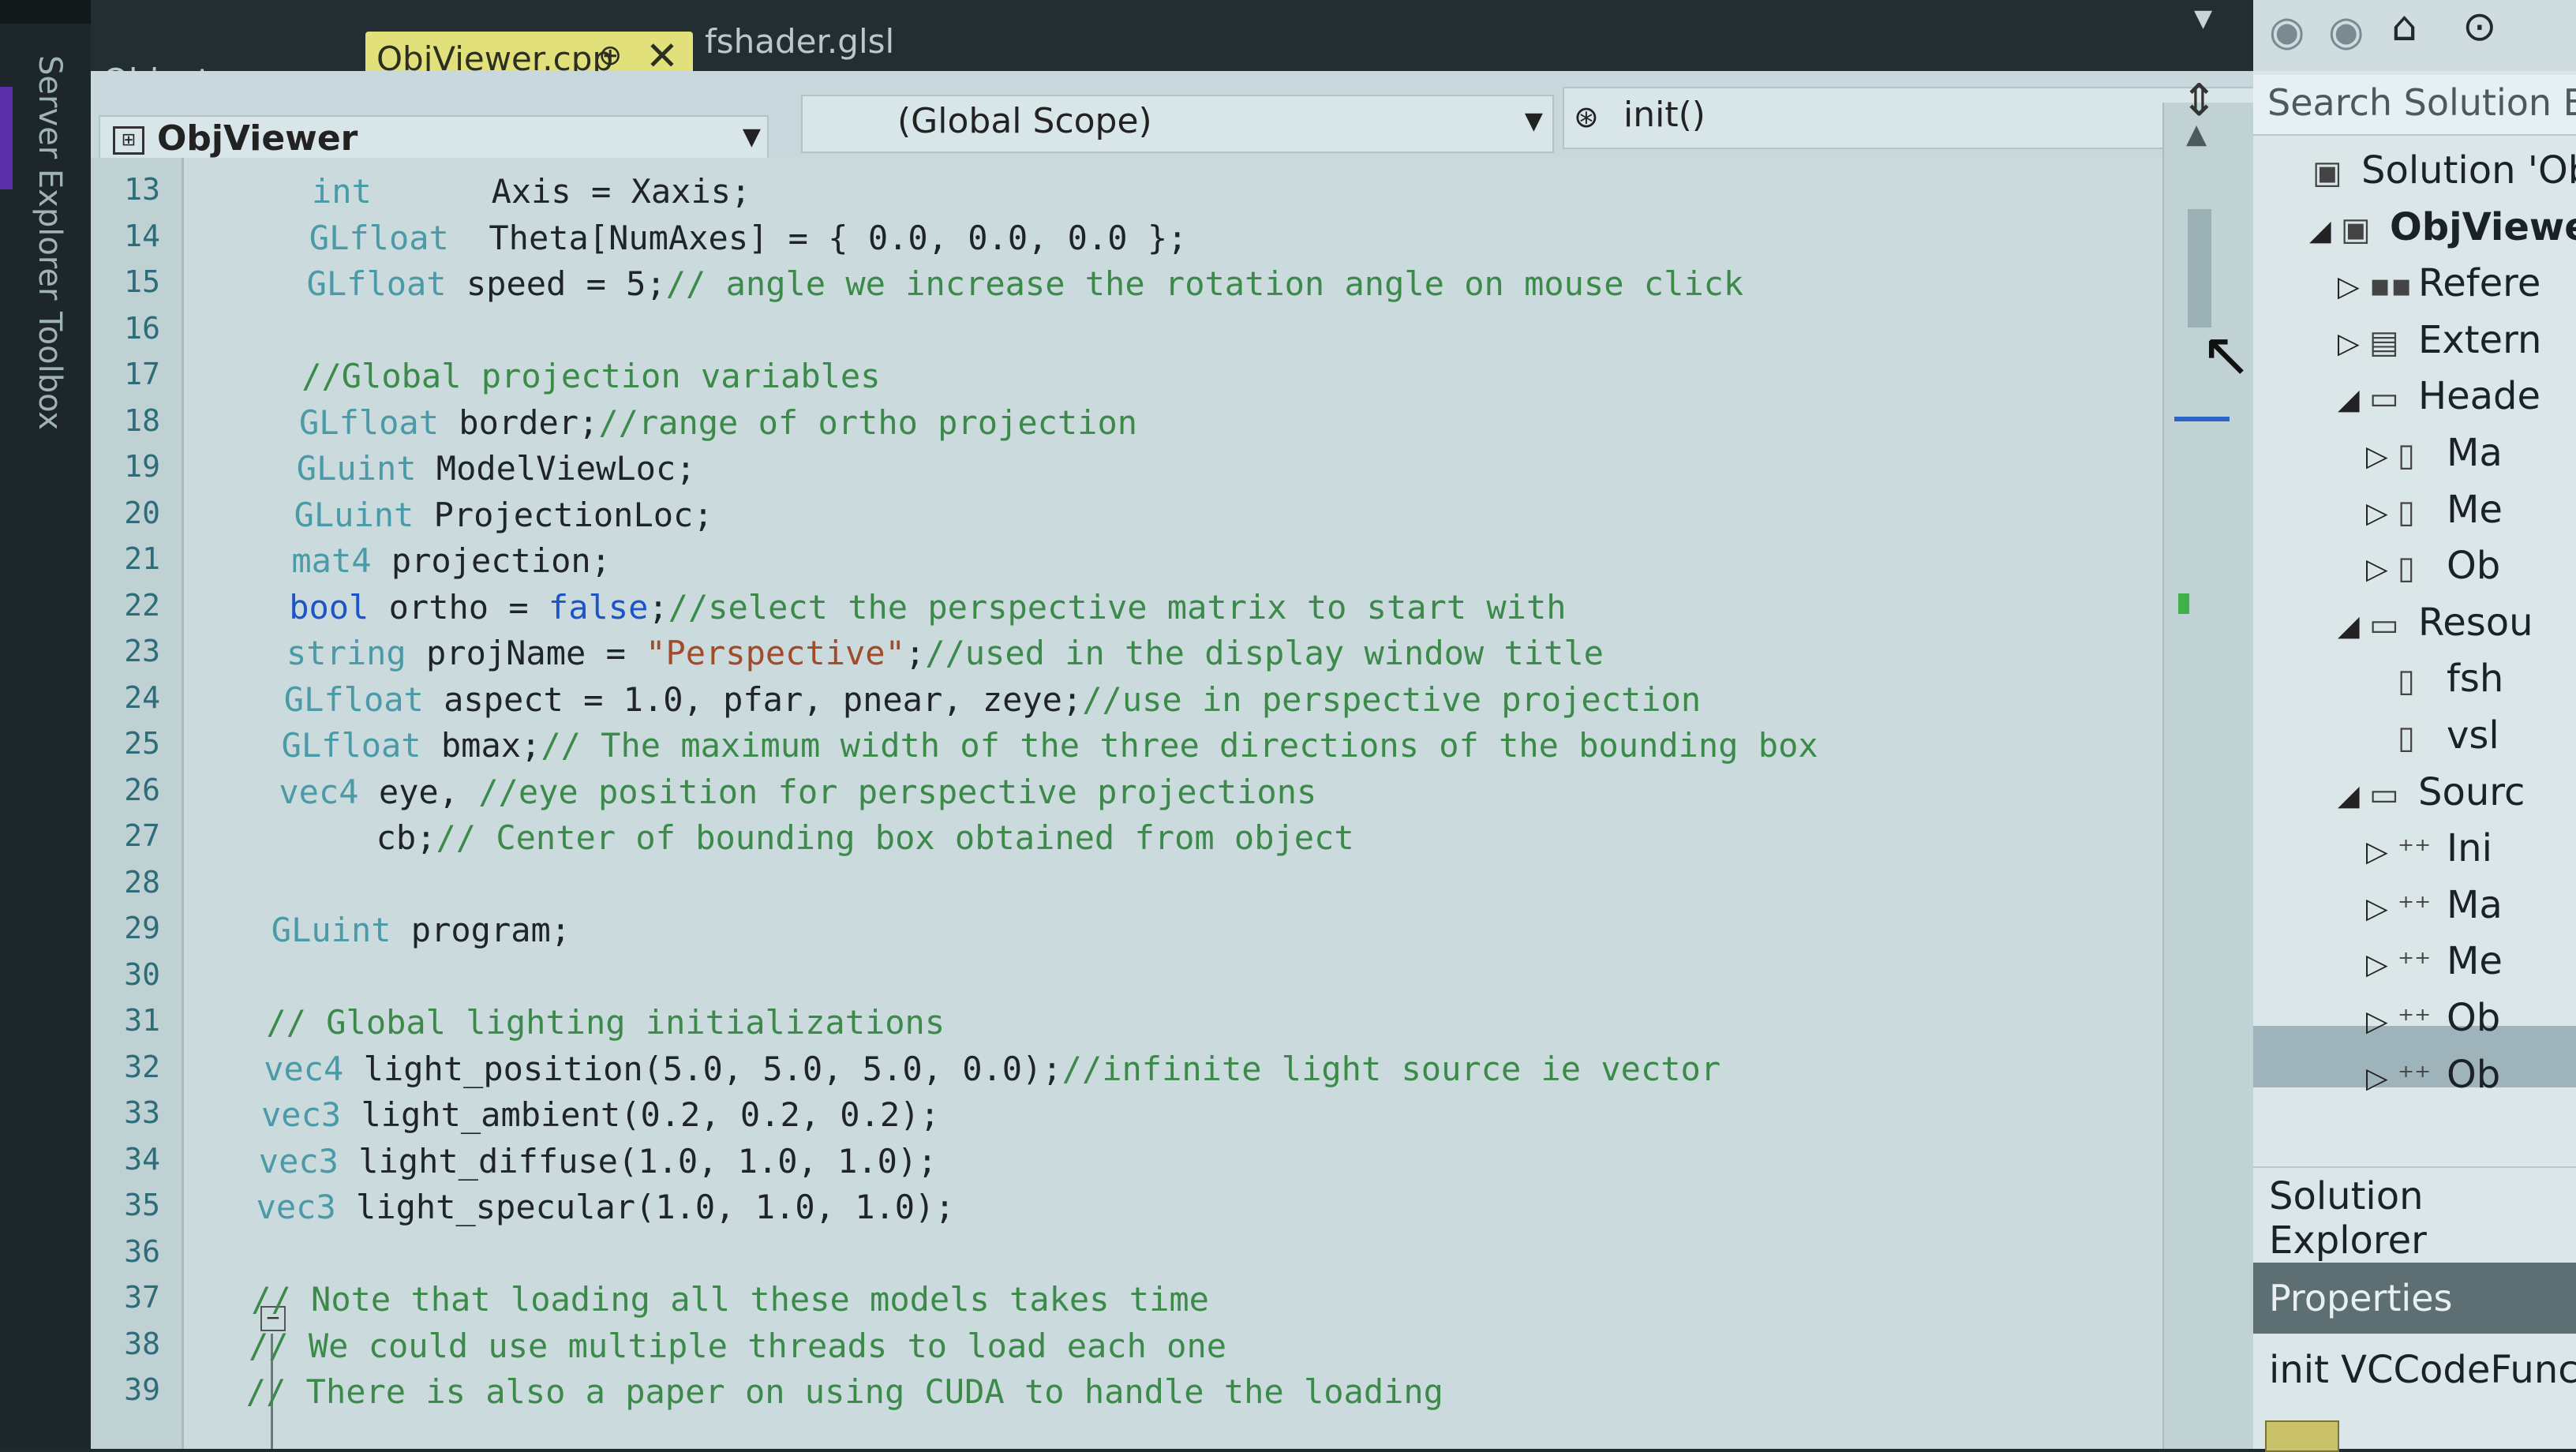  Describe the element at coordinates (605, 1026) in the screenshot. I see `code-line: // Global lighting initializations` at that location.